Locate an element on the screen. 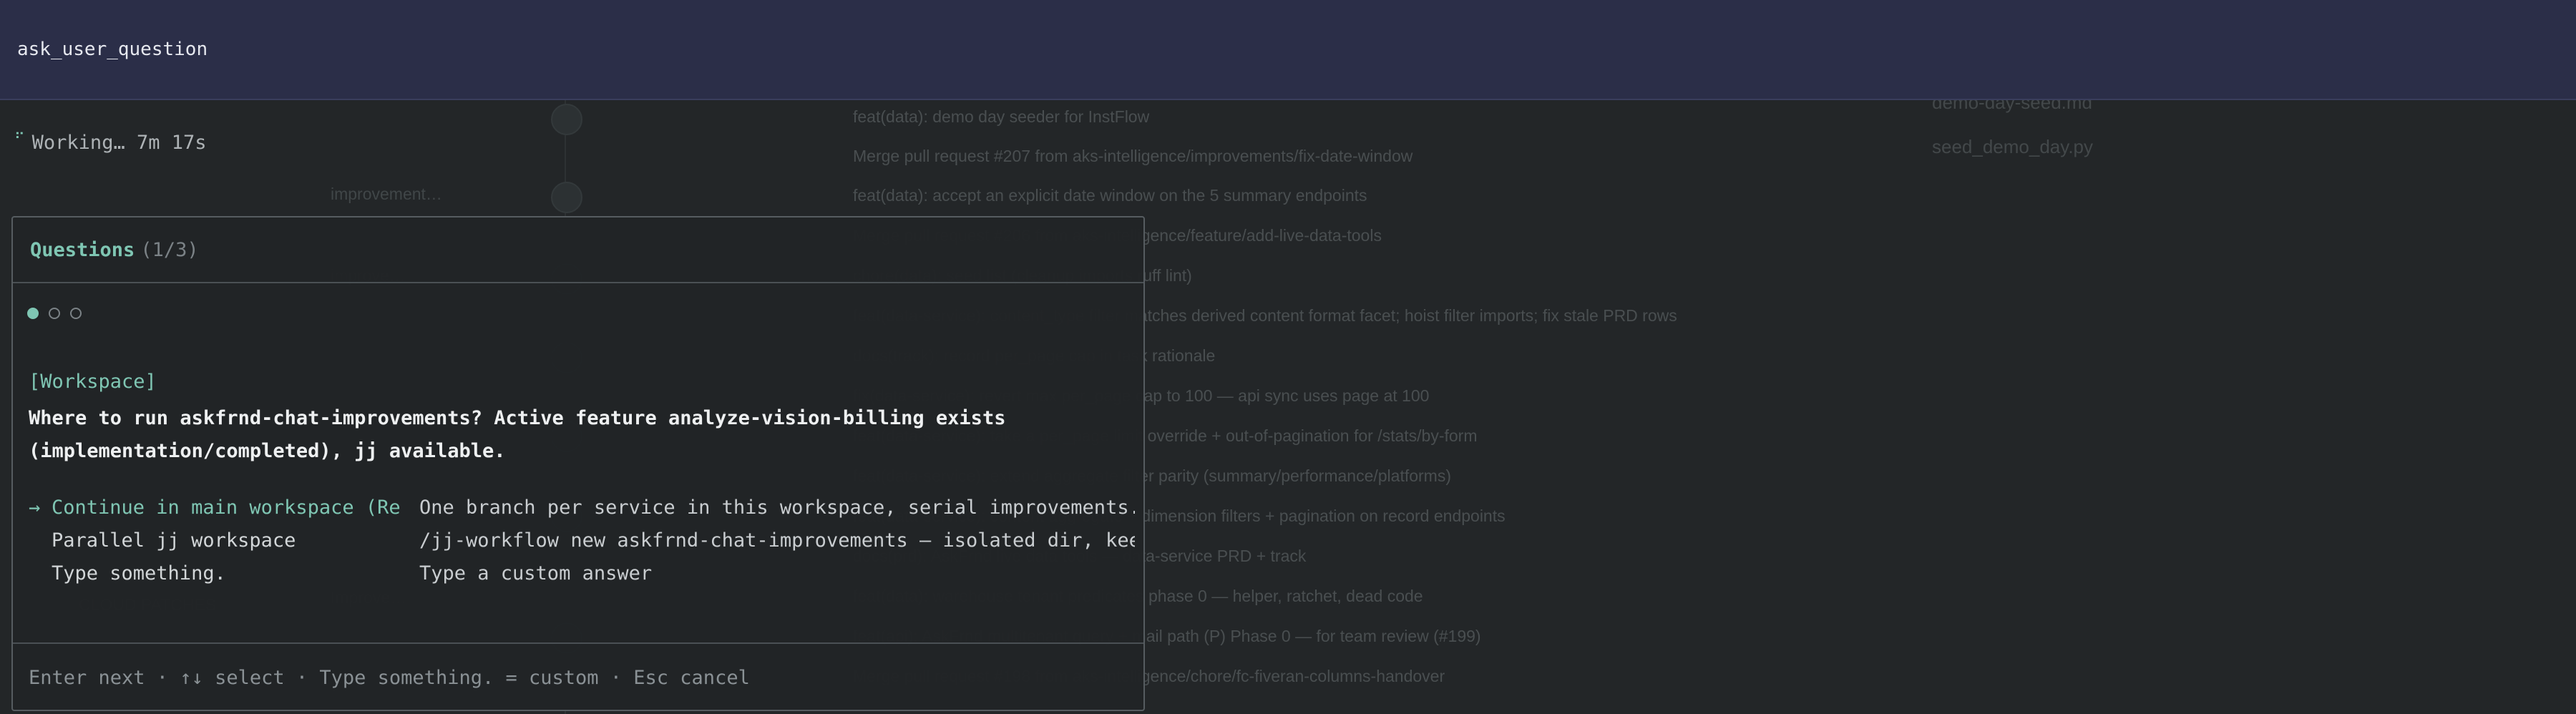  option-label: Parallel jj workspace is located at coordinates (174, 540).